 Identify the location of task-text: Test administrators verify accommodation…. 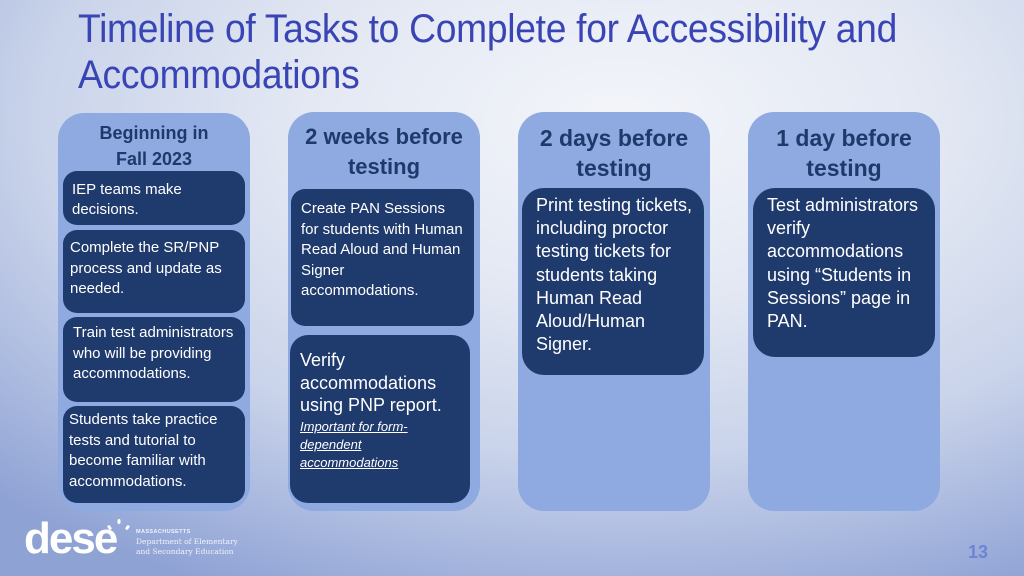
(843, 263).